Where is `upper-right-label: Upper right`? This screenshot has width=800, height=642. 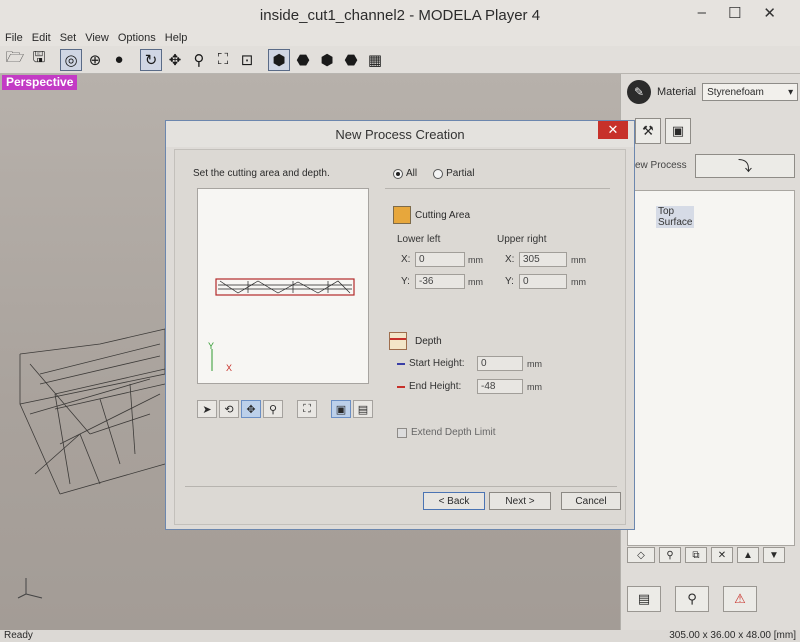
upper-right-label: Upper right is located at coordinates (522, 239).